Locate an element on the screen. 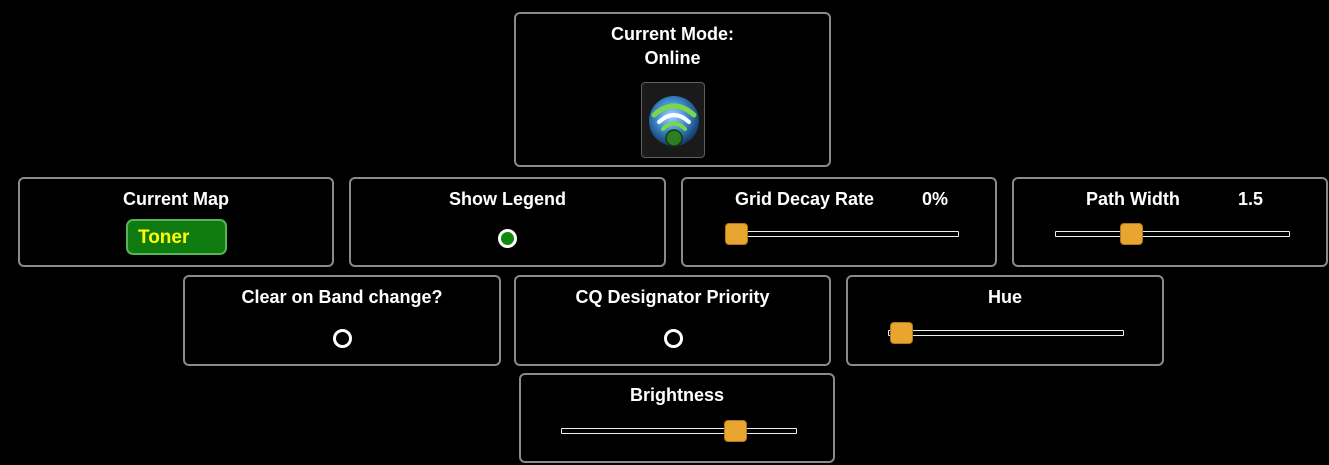 The width and height of the screenshot is (1329, 465). clear-band-label: Clear on Band change? is located at coordinates (342, 297).